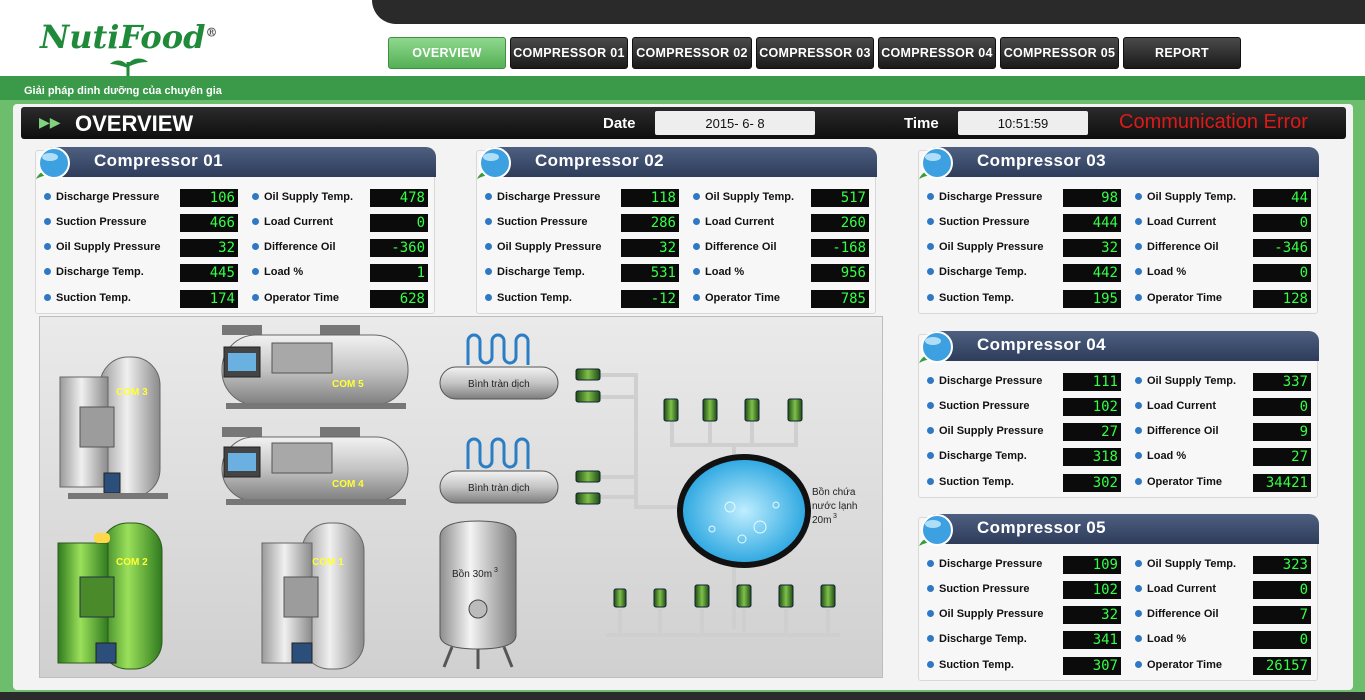 This screenshot has height=700, width=1365. What do you see at coordinates (110, 596) in the screenshot?
I see `compressor-com2: COM 2` at bounding box center [110, 596].